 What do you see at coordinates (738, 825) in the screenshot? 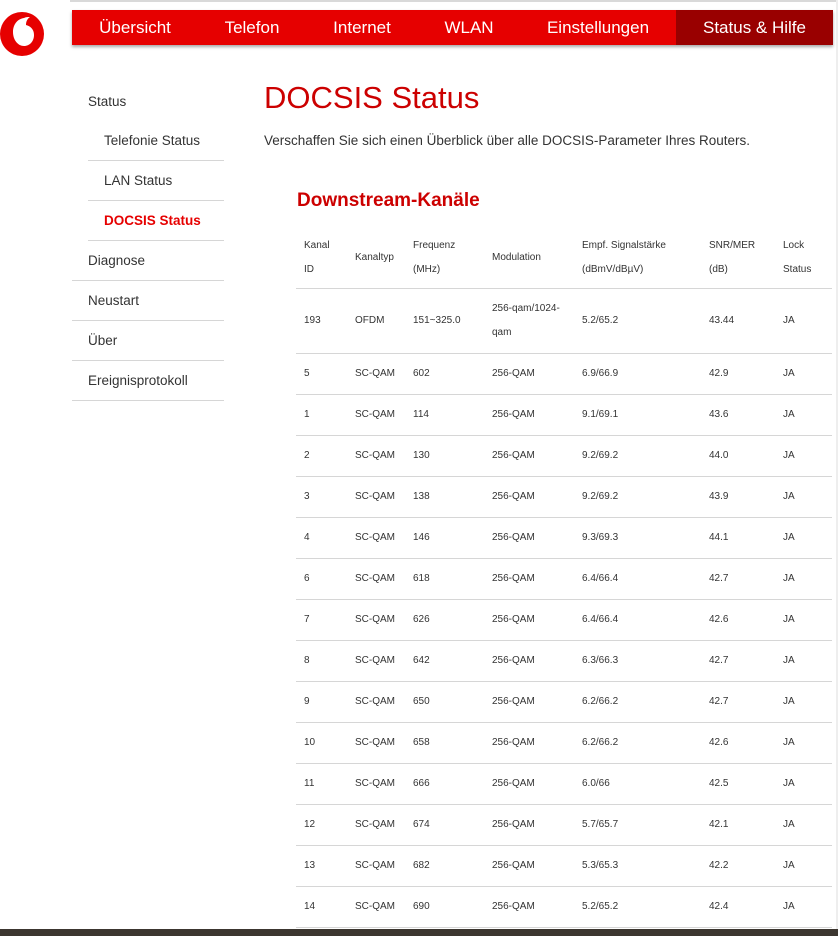
I see `table-cell: 42.1` at bounding box center [738, 825].